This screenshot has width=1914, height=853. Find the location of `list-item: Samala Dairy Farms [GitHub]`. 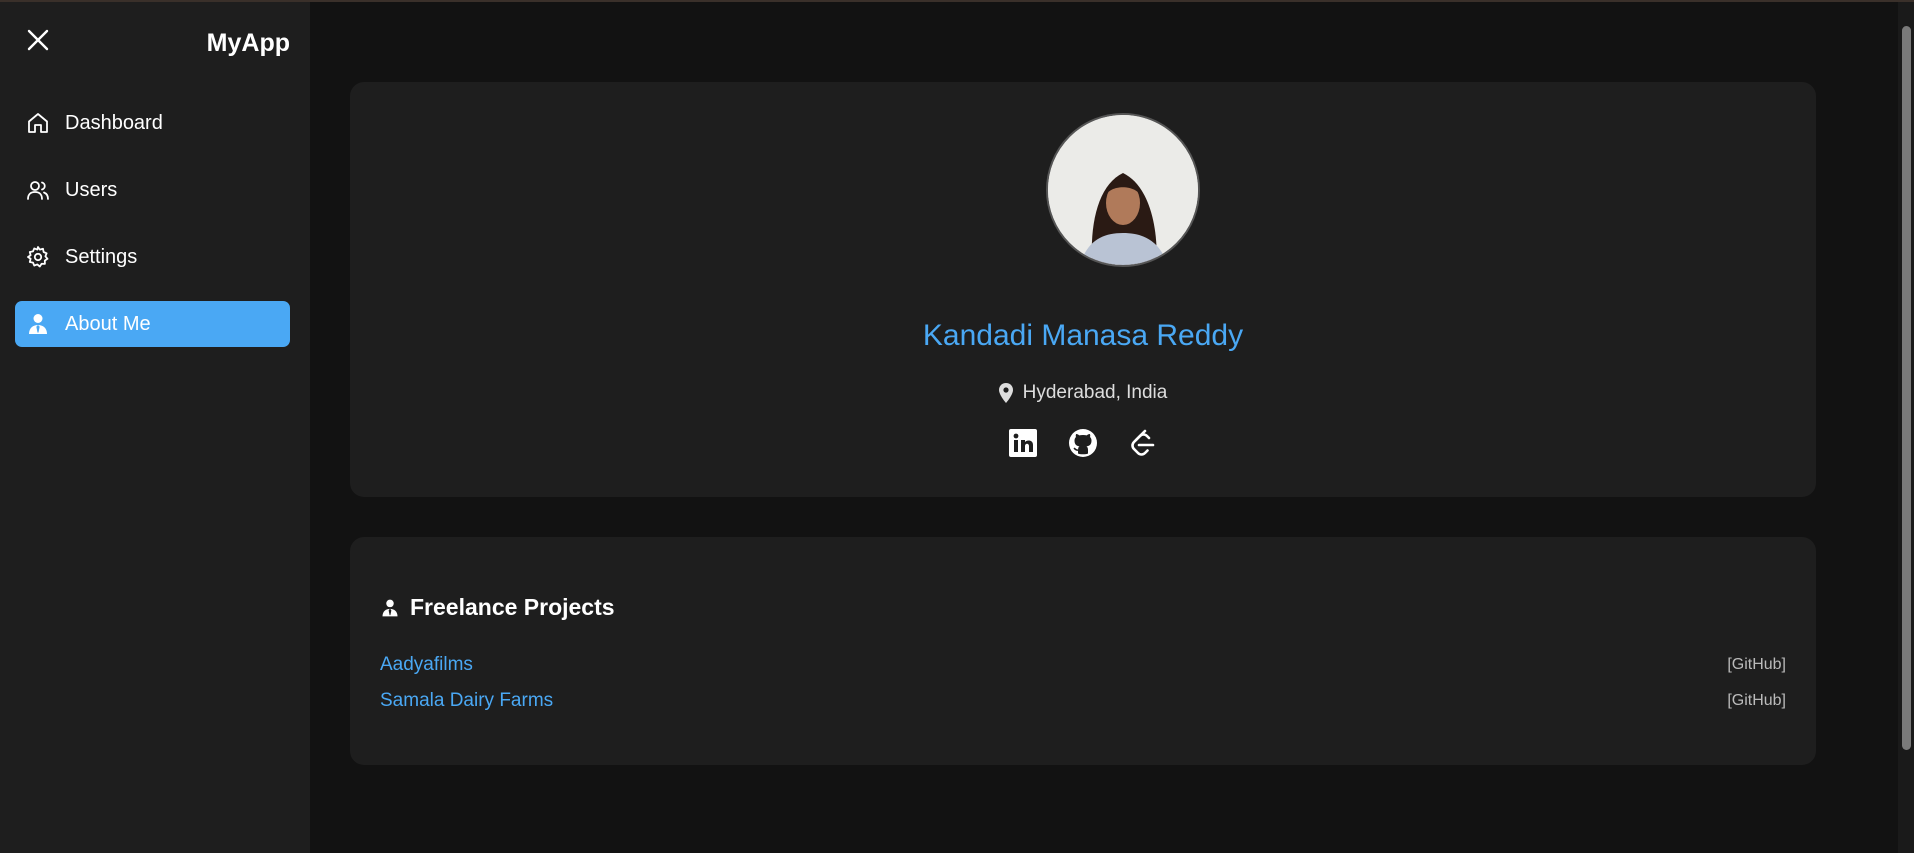

list-item: Samala Dairy Farms [GitHub] is located at coordinates (1083, 701).